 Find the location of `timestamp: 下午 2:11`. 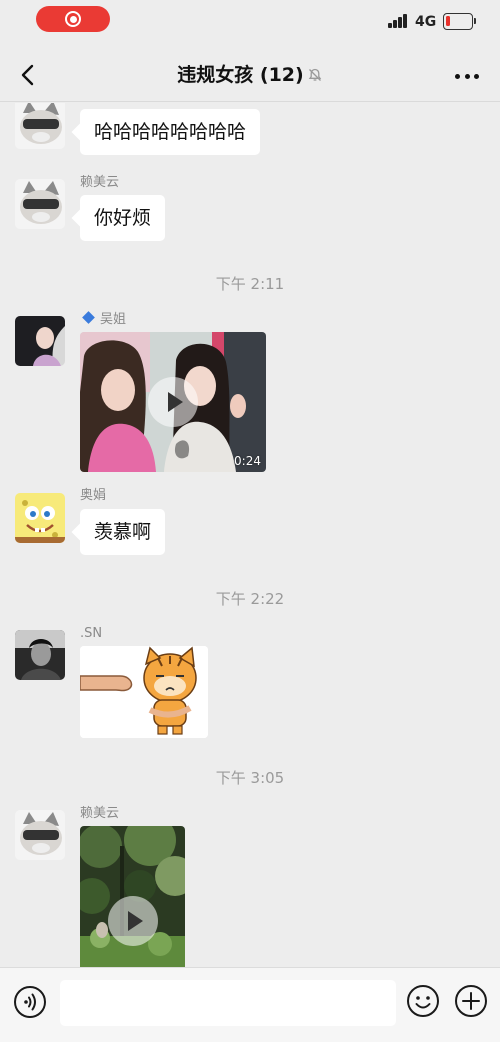

timestamp: 下午 2:11 is located at coordinates (250, 284).